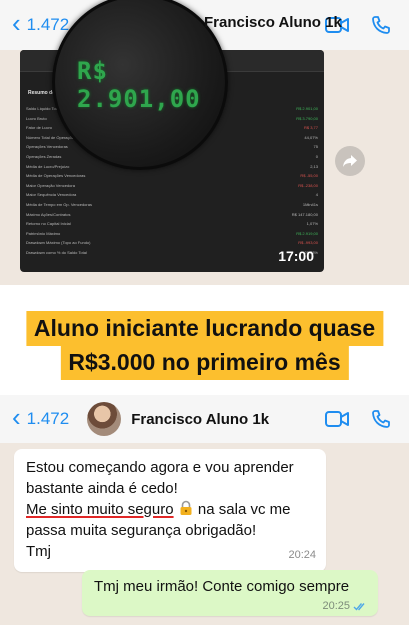  I want to click on report-row-value: R$ -55,00, so click(309, 176).